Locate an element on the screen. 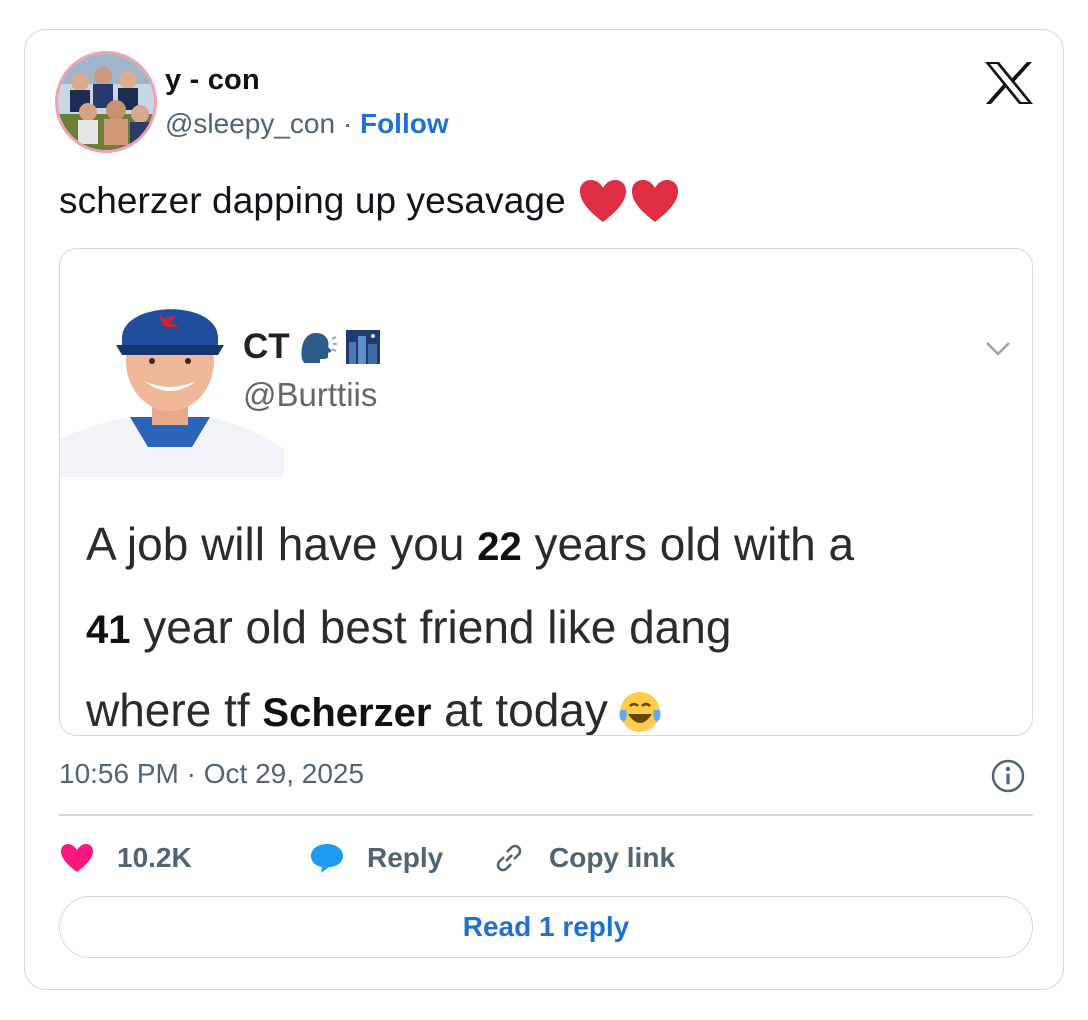 Image resolution: width=1088 pixels, height=1020 pixels. text-highlight: 41 is located at coordinates (108, 630).